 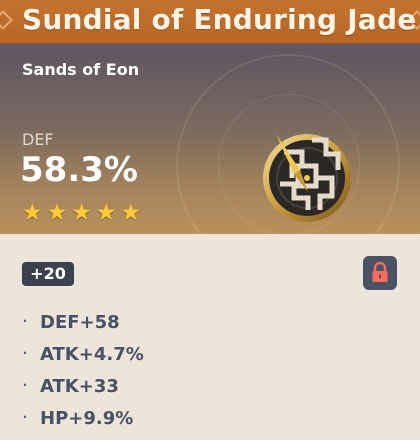 I want to click on substat-list: · DEF+58 · ATK+4.7% · ATK+33 · HP+9.9%, so click(x=83, y=370).